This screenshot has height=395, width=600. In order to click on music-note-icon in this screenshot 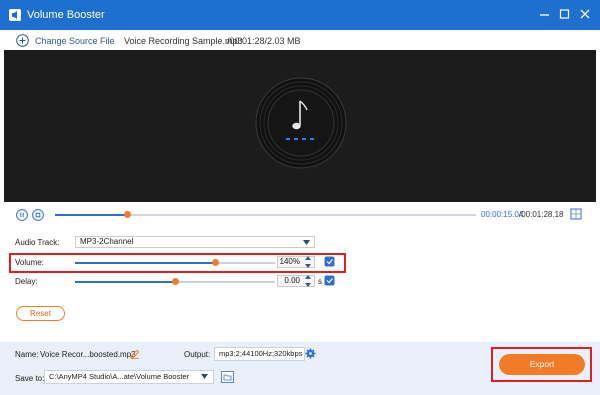, I will do `click(301, 123)`.